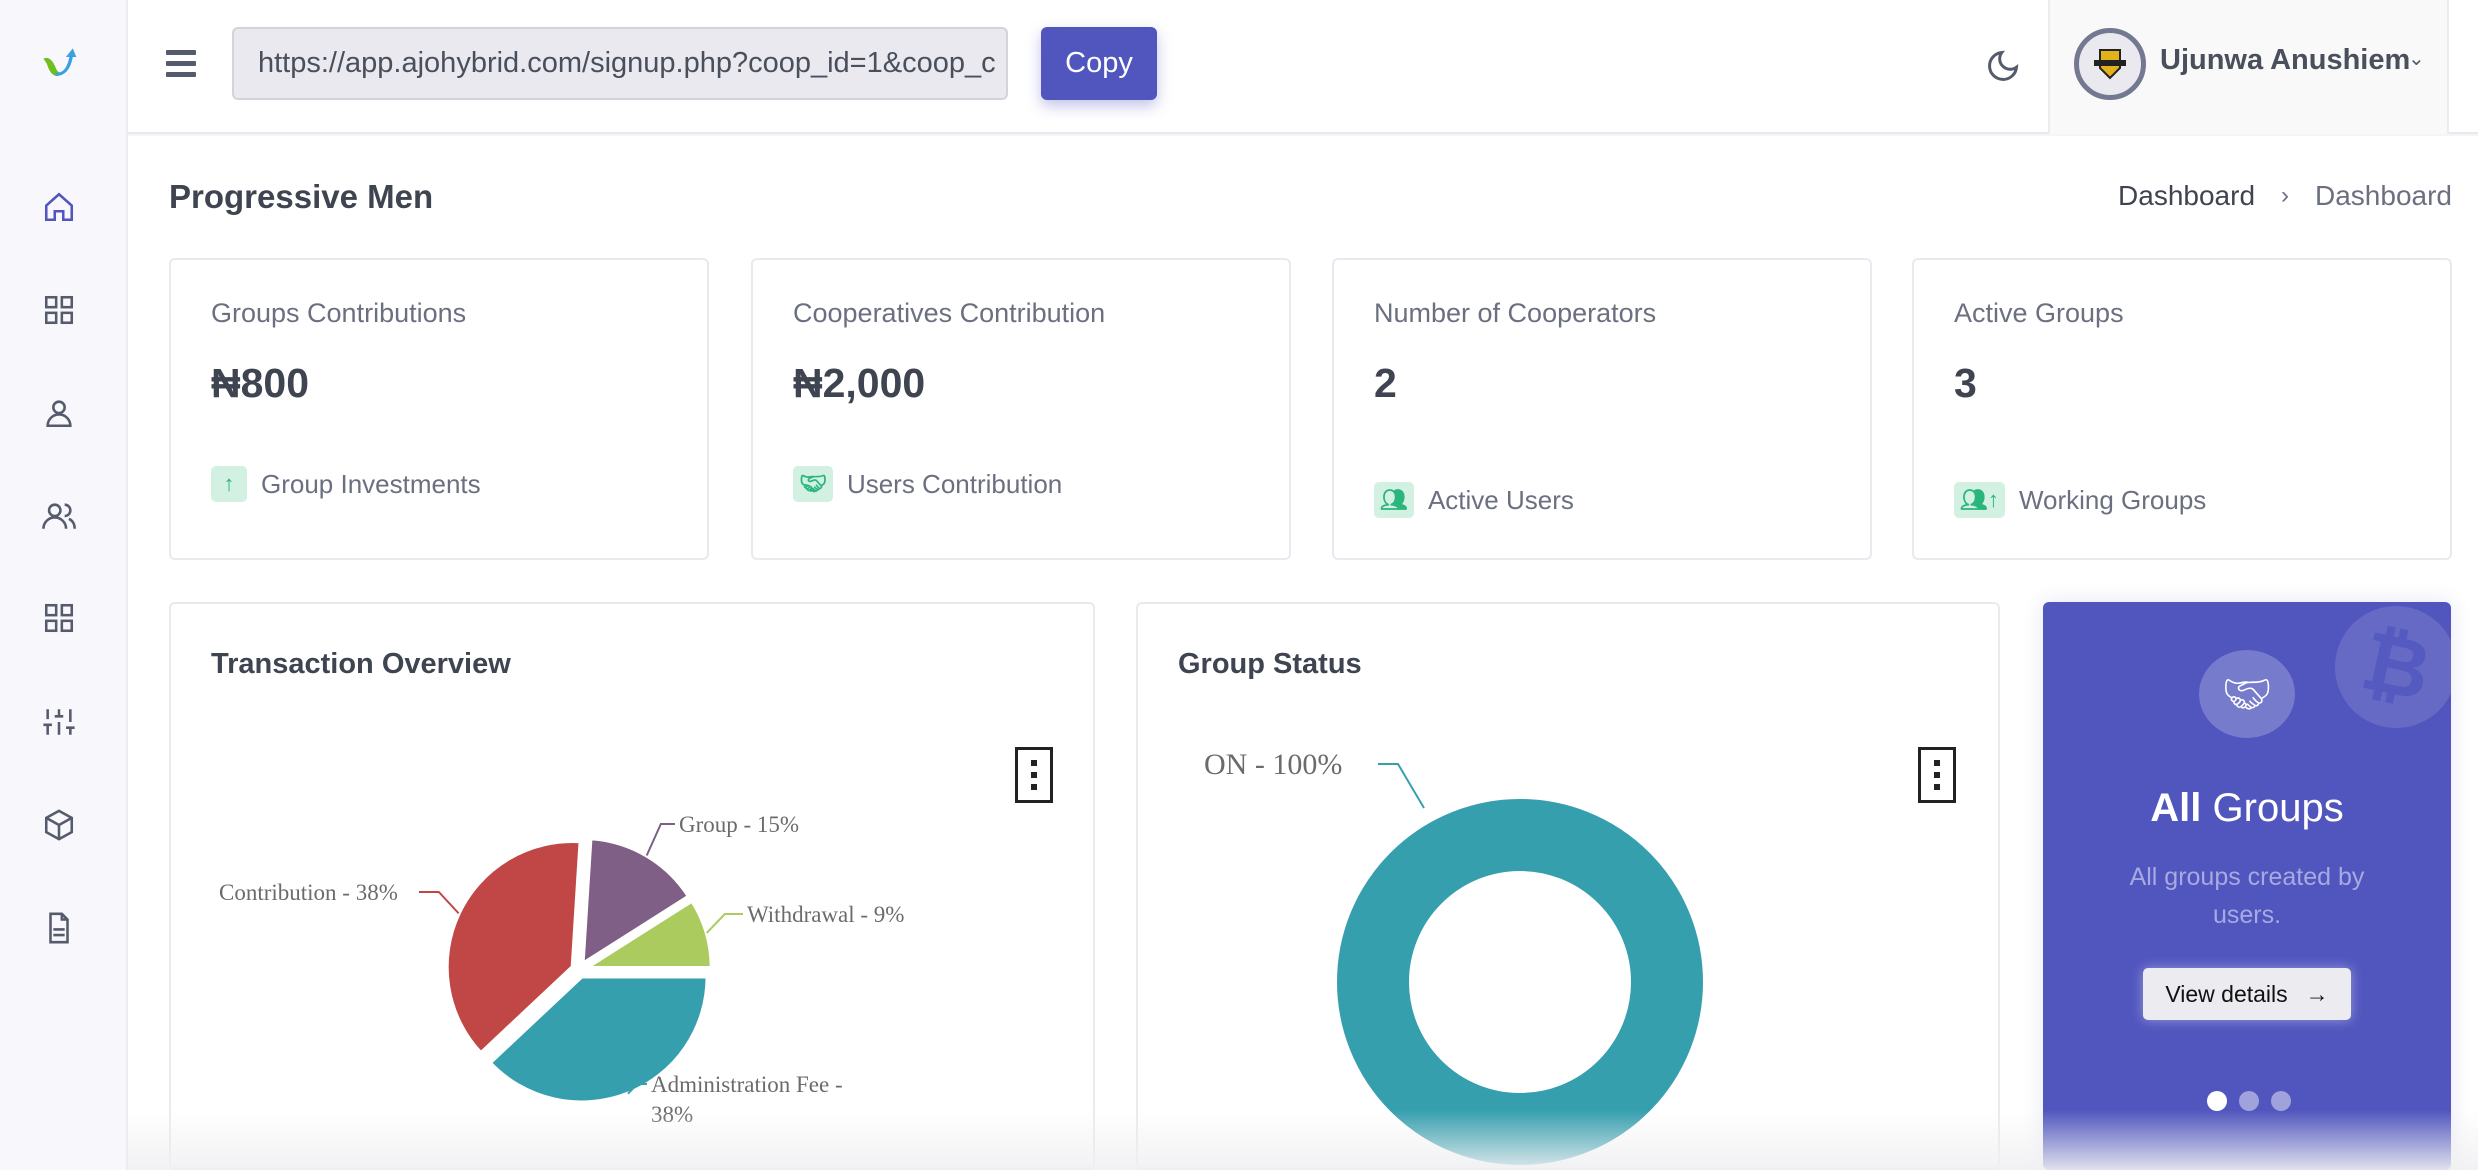 This screenshot has height=1170, width=2478. Describe the element at coordinates (308, 892) in the screenshot. I see `pie-label: Contribution - 38%` at that location.